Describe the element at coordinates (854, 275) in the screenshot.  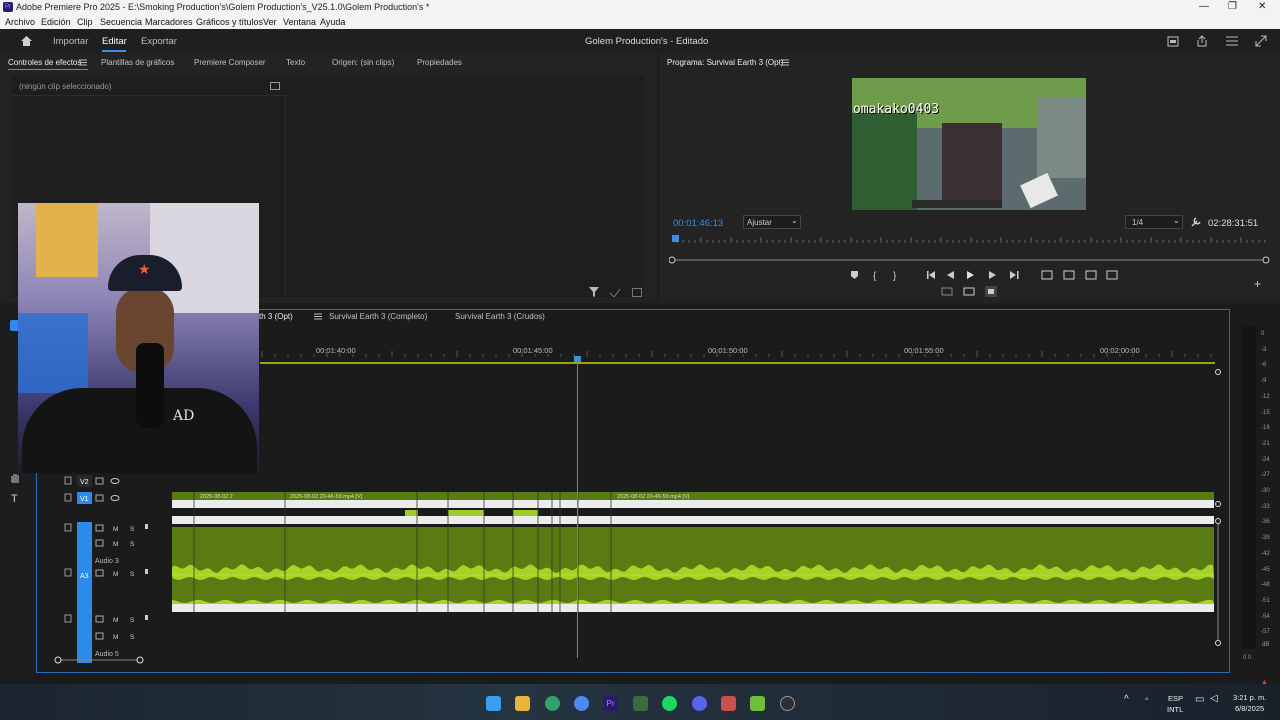
I see `marker-icon` at that location.